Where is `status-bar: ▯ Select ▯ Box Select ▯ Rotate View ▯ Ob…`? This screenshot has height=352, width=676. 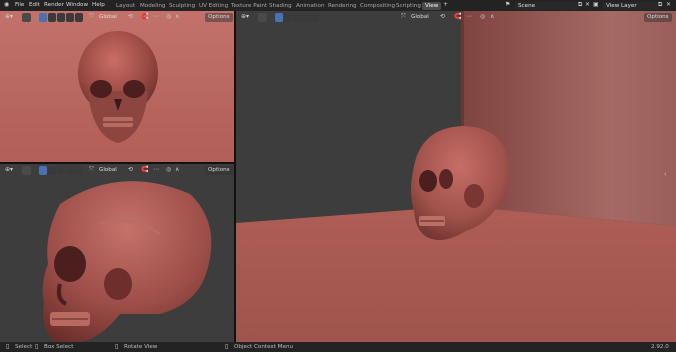 status-bar: ▯ Select ▯ Box Select ▯ Rotate View ▯ Ob… is located at coordinates (338, 347).